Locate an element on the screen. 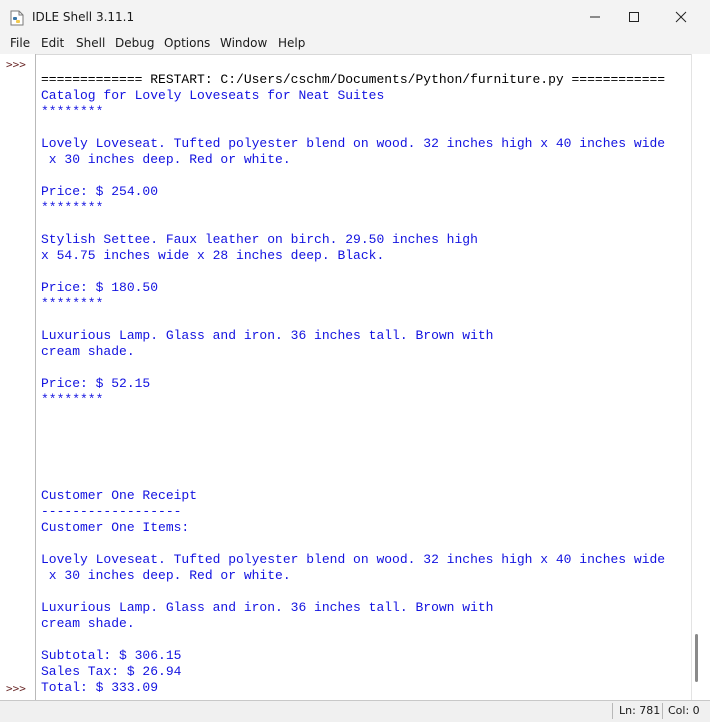 The width and height of the screenshot is (710, 722). output-line: Price: $ 180.50 is located at coordinates (100, 287).